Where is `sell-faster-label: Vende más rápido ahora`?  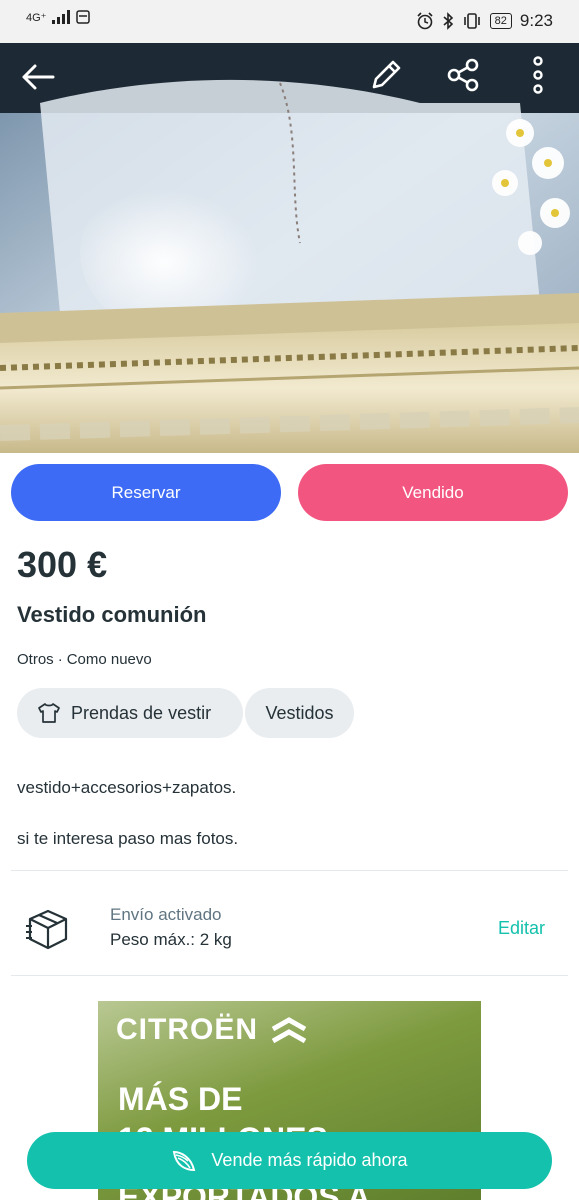
sell-faster-label: Vende más rápido ahora is located at coordinates (309, 1160).